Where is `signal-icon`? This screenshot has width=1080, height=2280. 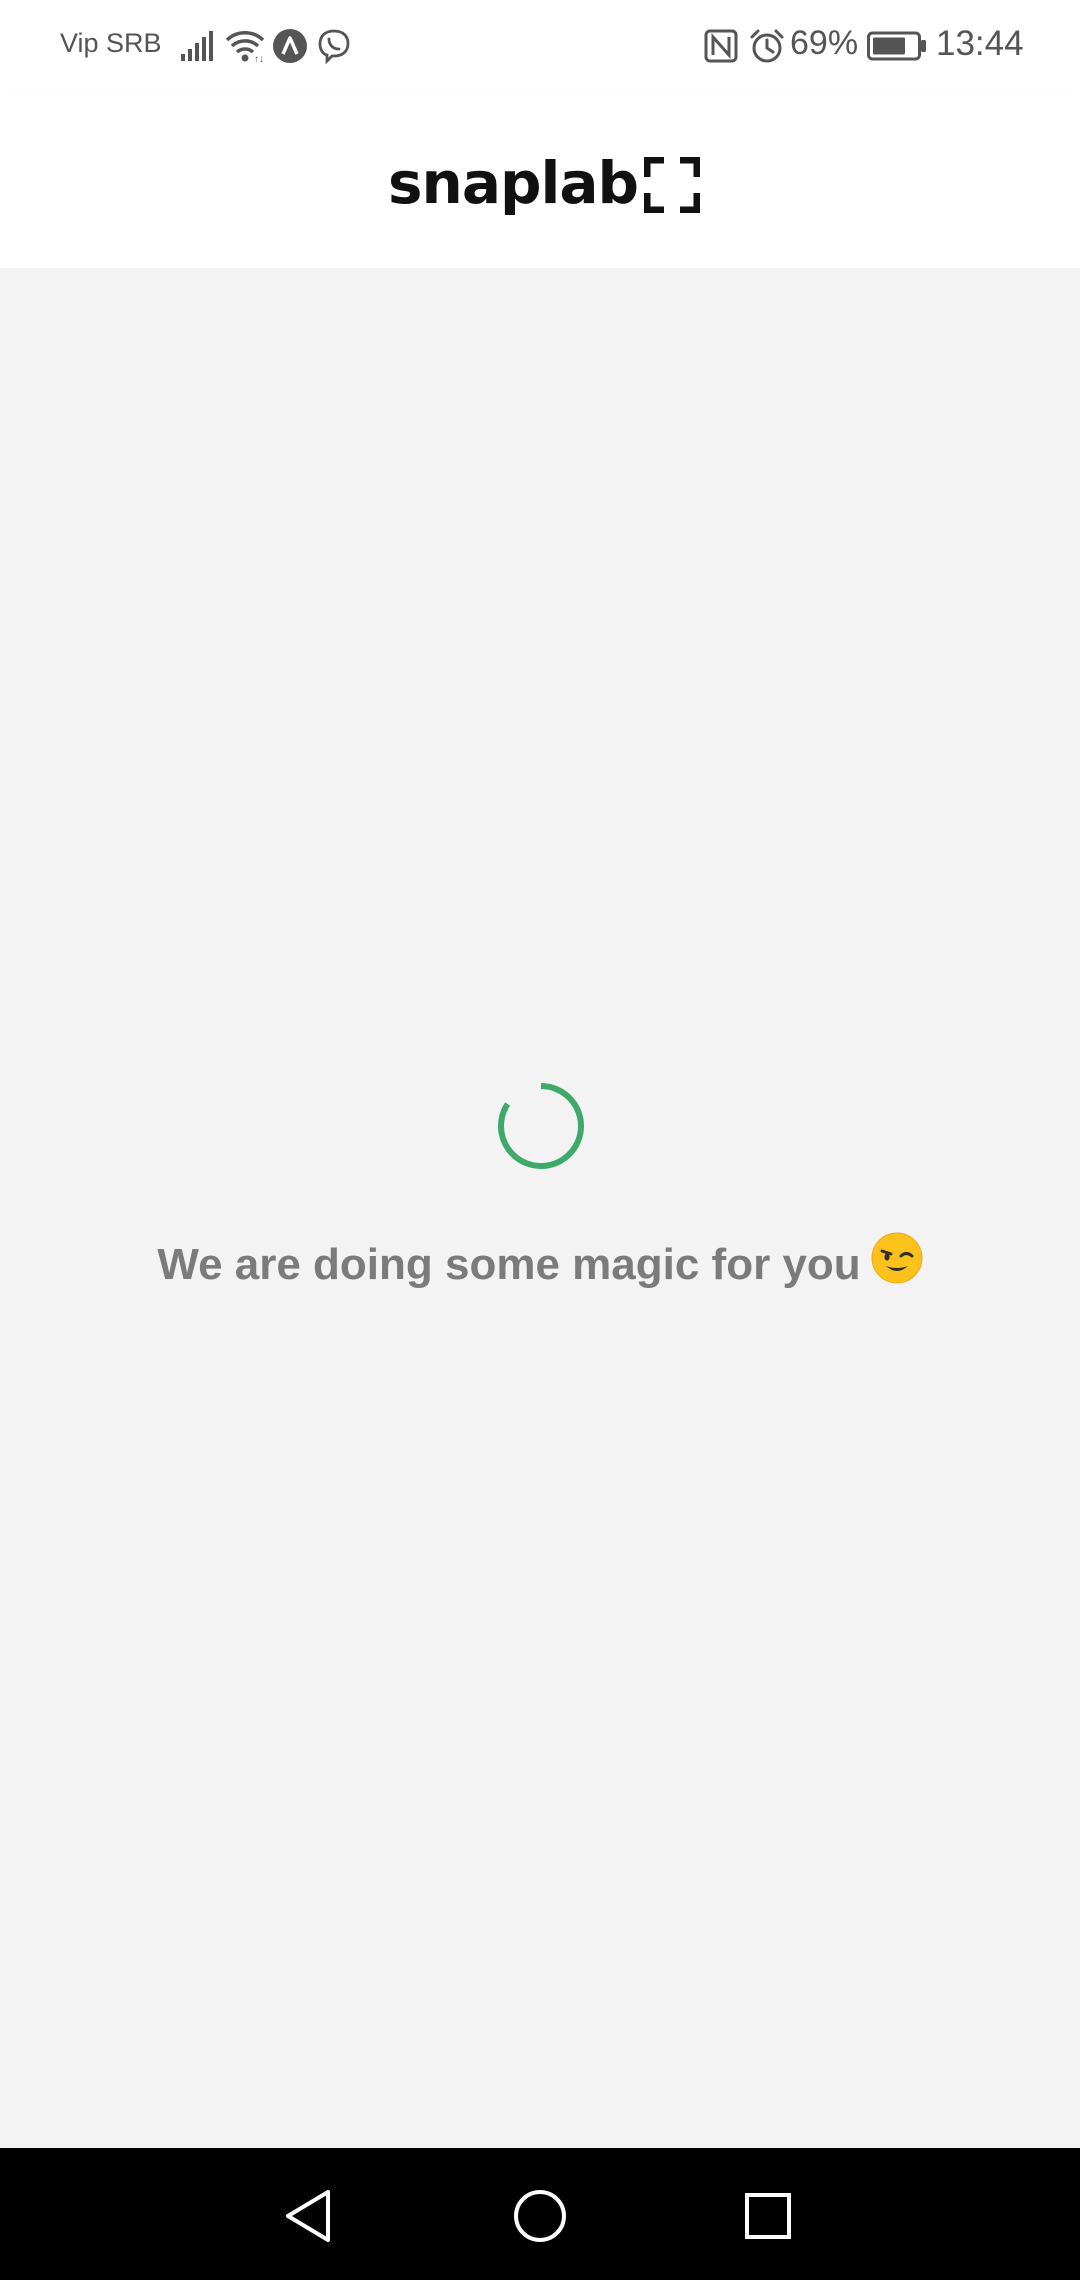
signal-icon is located at coordinates (198, 46).